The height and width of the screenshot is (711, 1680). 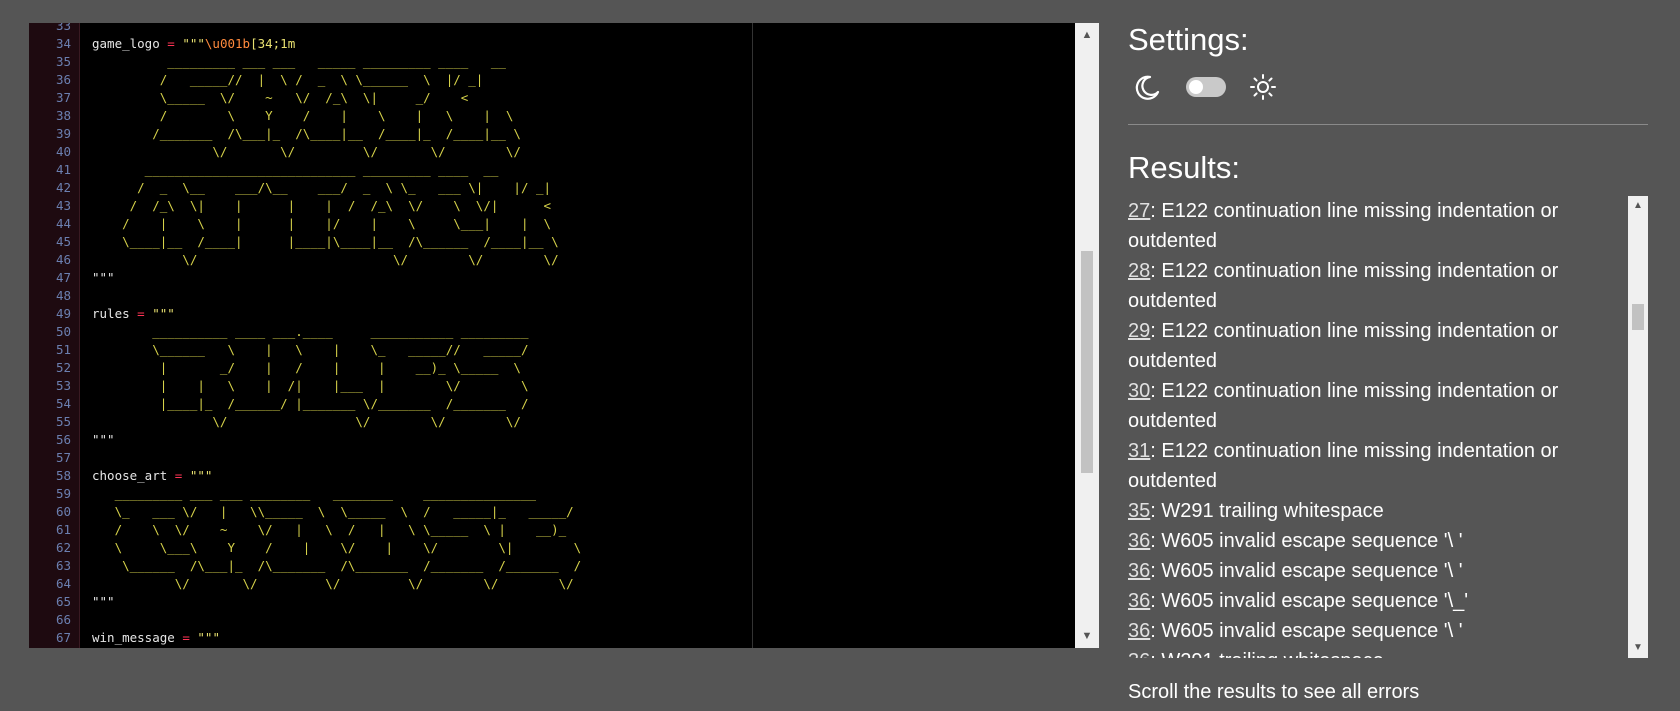 I want to click on code-text: / /_\ \| | | | / /_\ \/ \ \/| <, so click(x=322, y=205).